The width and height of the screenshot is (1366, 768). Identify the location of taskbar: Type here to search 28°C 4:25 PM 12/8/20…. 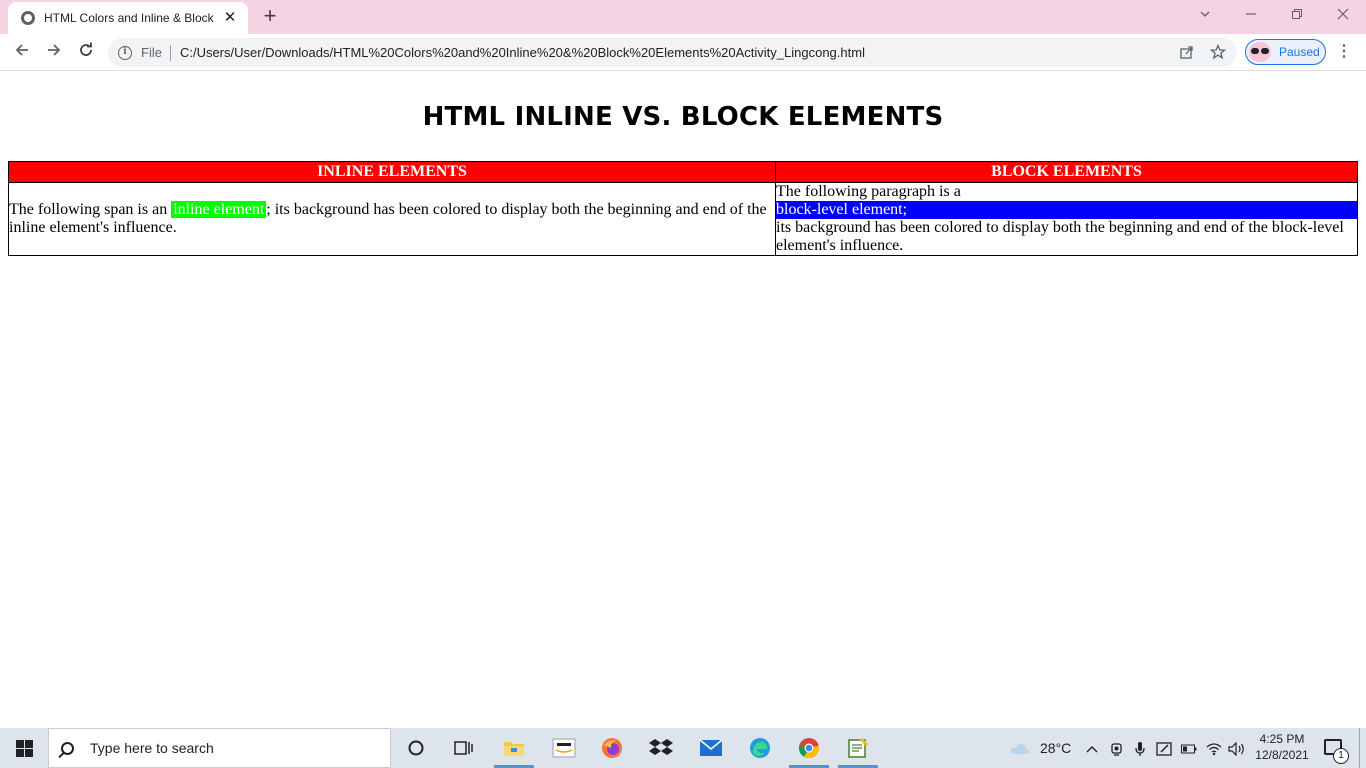
(683, 748).